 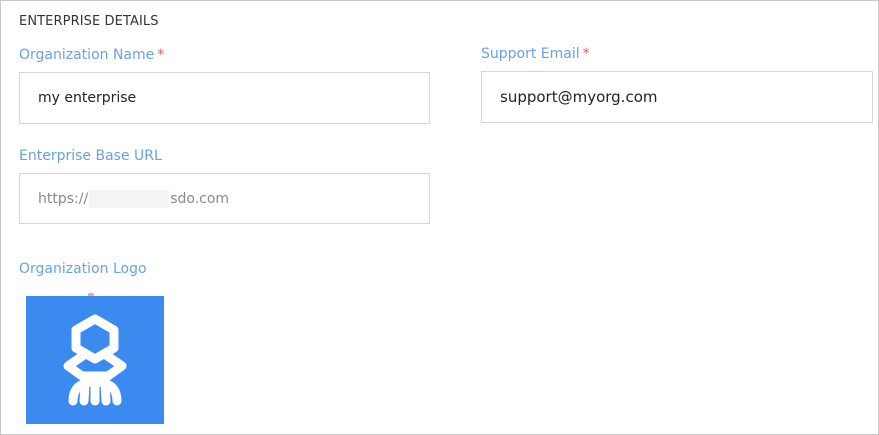 I want to click on support-email-input: support@myorg.com, so click(x=677, y=97).